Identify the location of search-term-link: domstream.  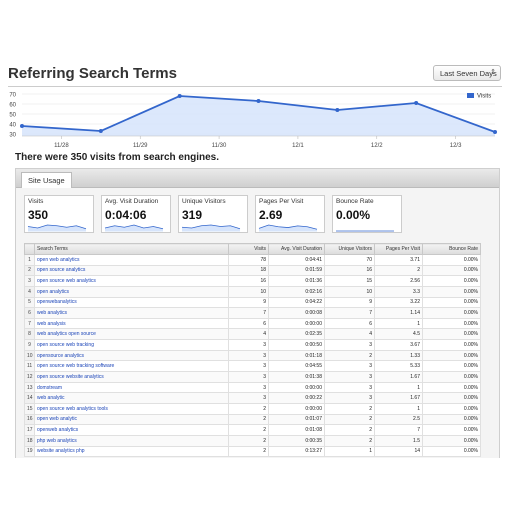
(49, 388).